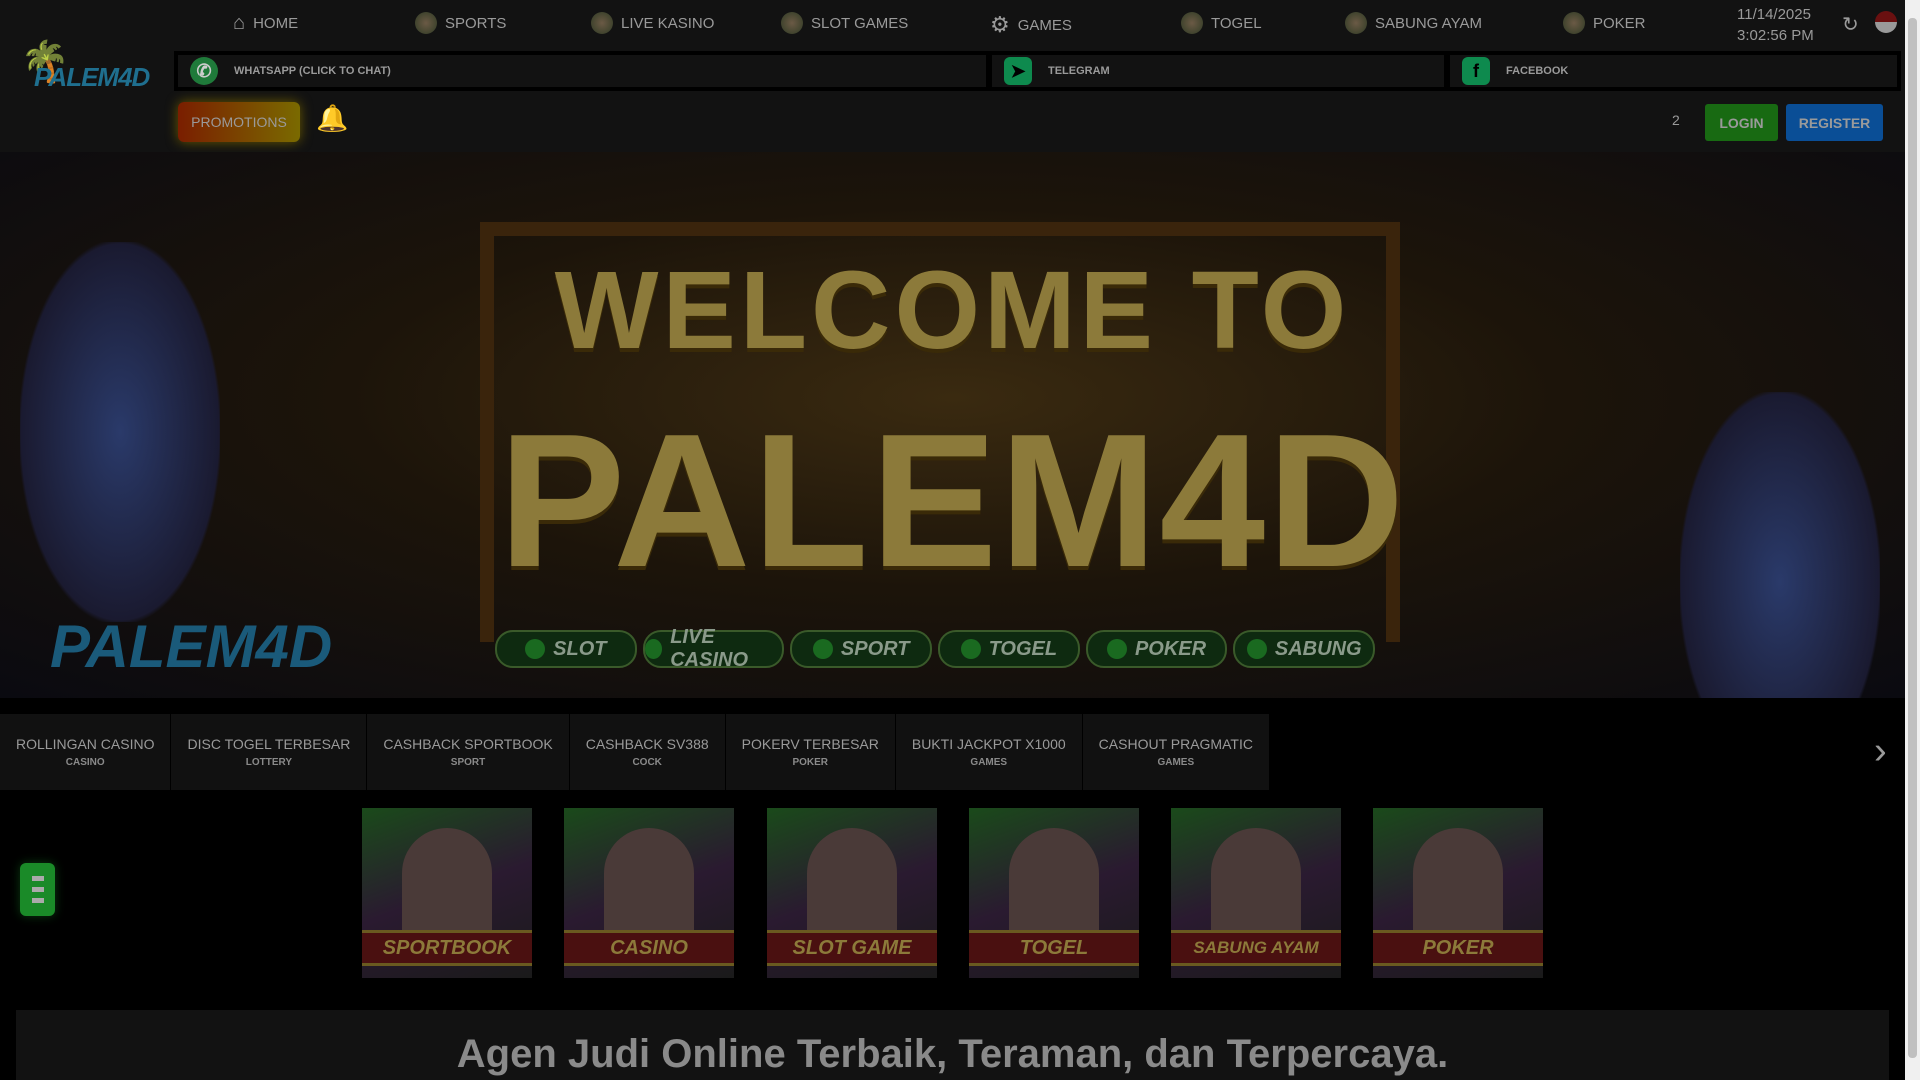 This screenshot has height=1080, width=1920. I want to click on notification-count: 2, so click(1676, 120).